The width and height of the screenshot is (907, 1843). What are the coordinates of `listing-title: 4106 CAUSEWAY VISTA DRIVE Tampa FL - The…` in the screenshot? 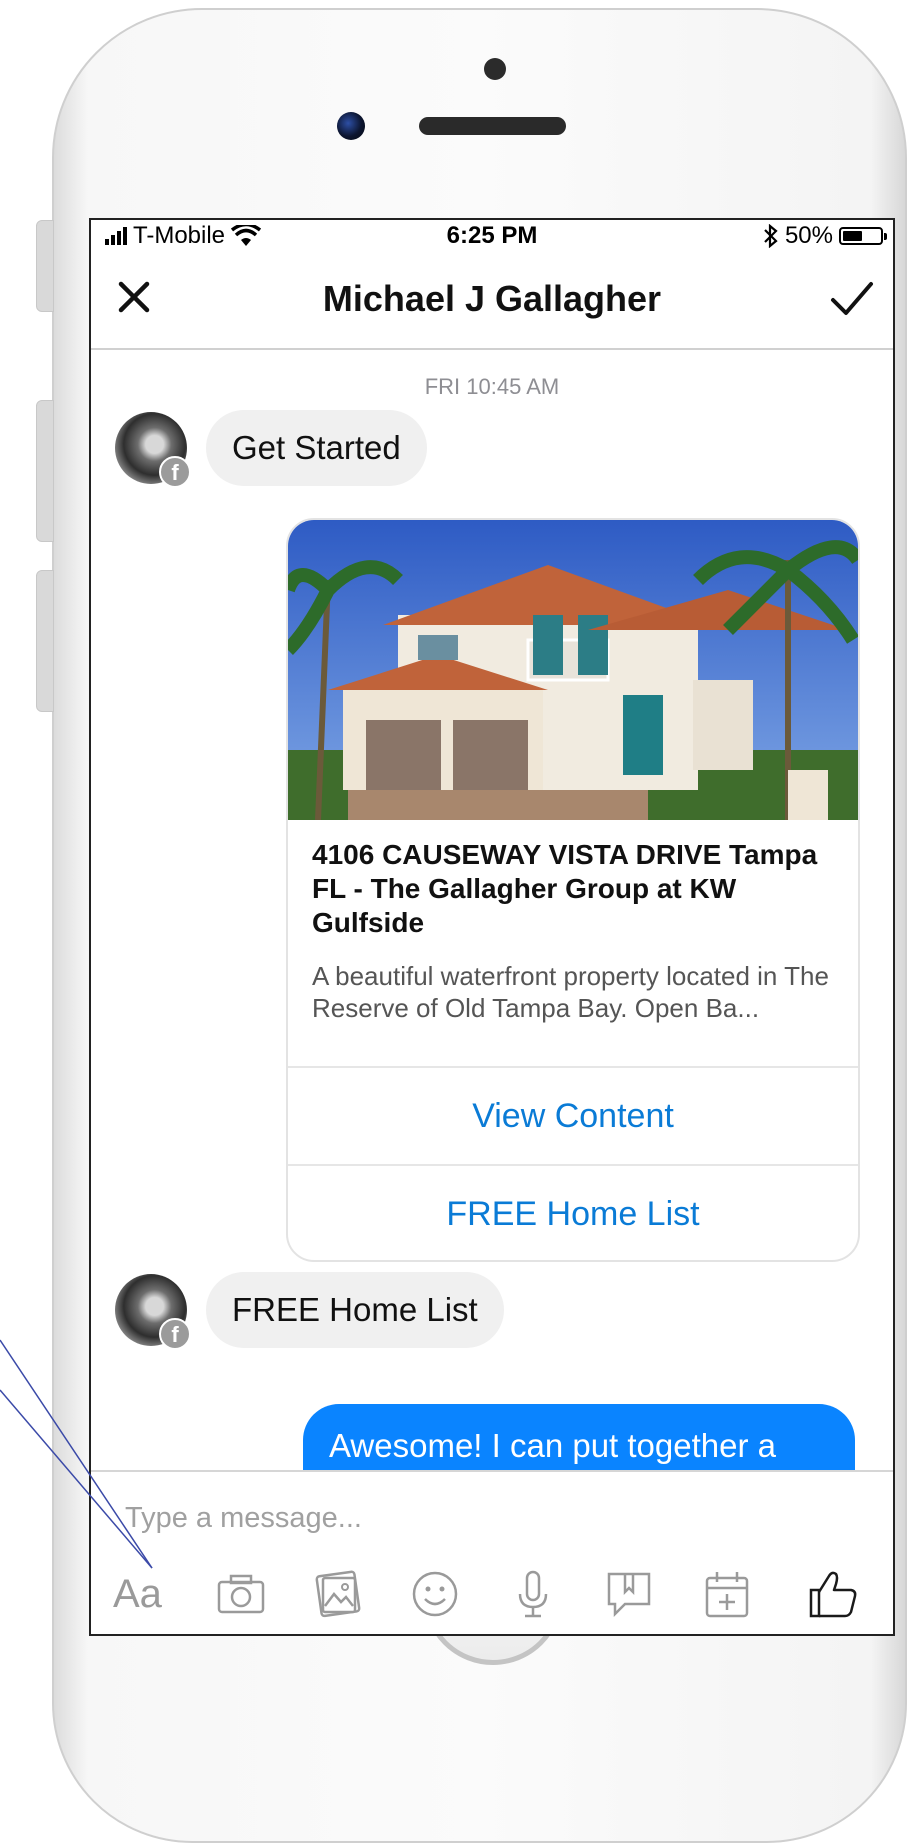 It's located at (565, 888).